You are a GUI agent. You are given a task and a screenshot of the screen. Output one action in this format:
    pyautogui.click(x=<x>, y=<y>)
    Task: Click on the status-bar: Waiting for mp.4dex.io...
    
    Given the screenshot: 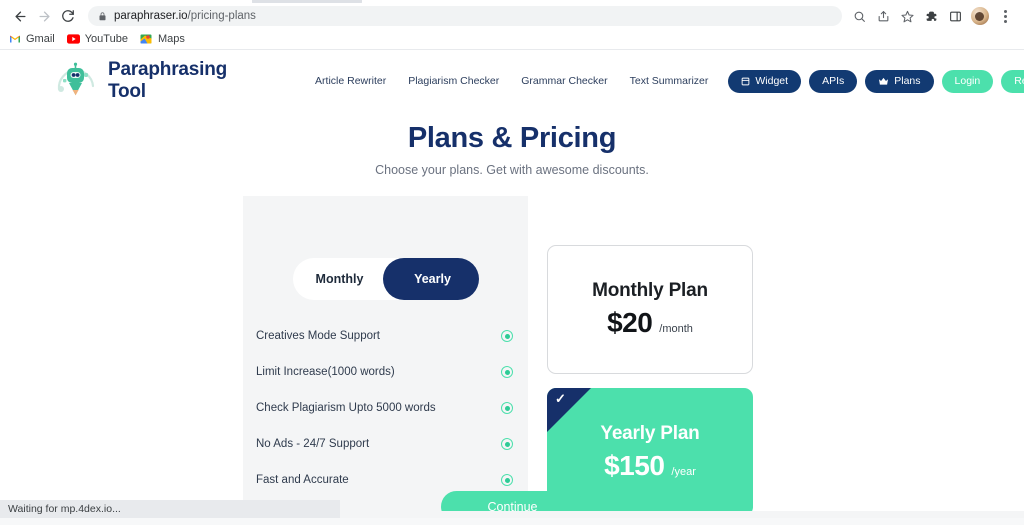 What is the action you would take?
    pyautogui.click(x=170, y=509)
    